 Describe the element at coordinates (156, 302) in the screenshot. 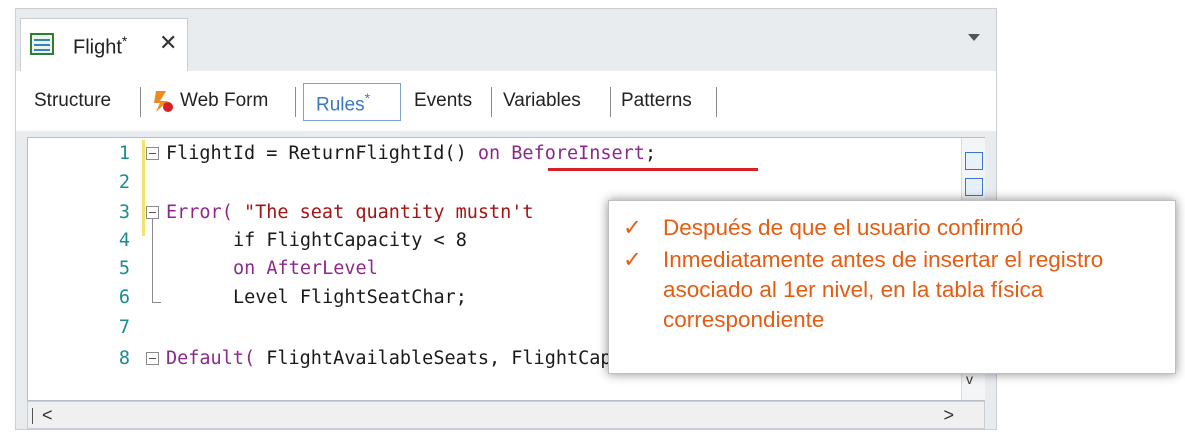

I see `fold-guide-end` at that location.